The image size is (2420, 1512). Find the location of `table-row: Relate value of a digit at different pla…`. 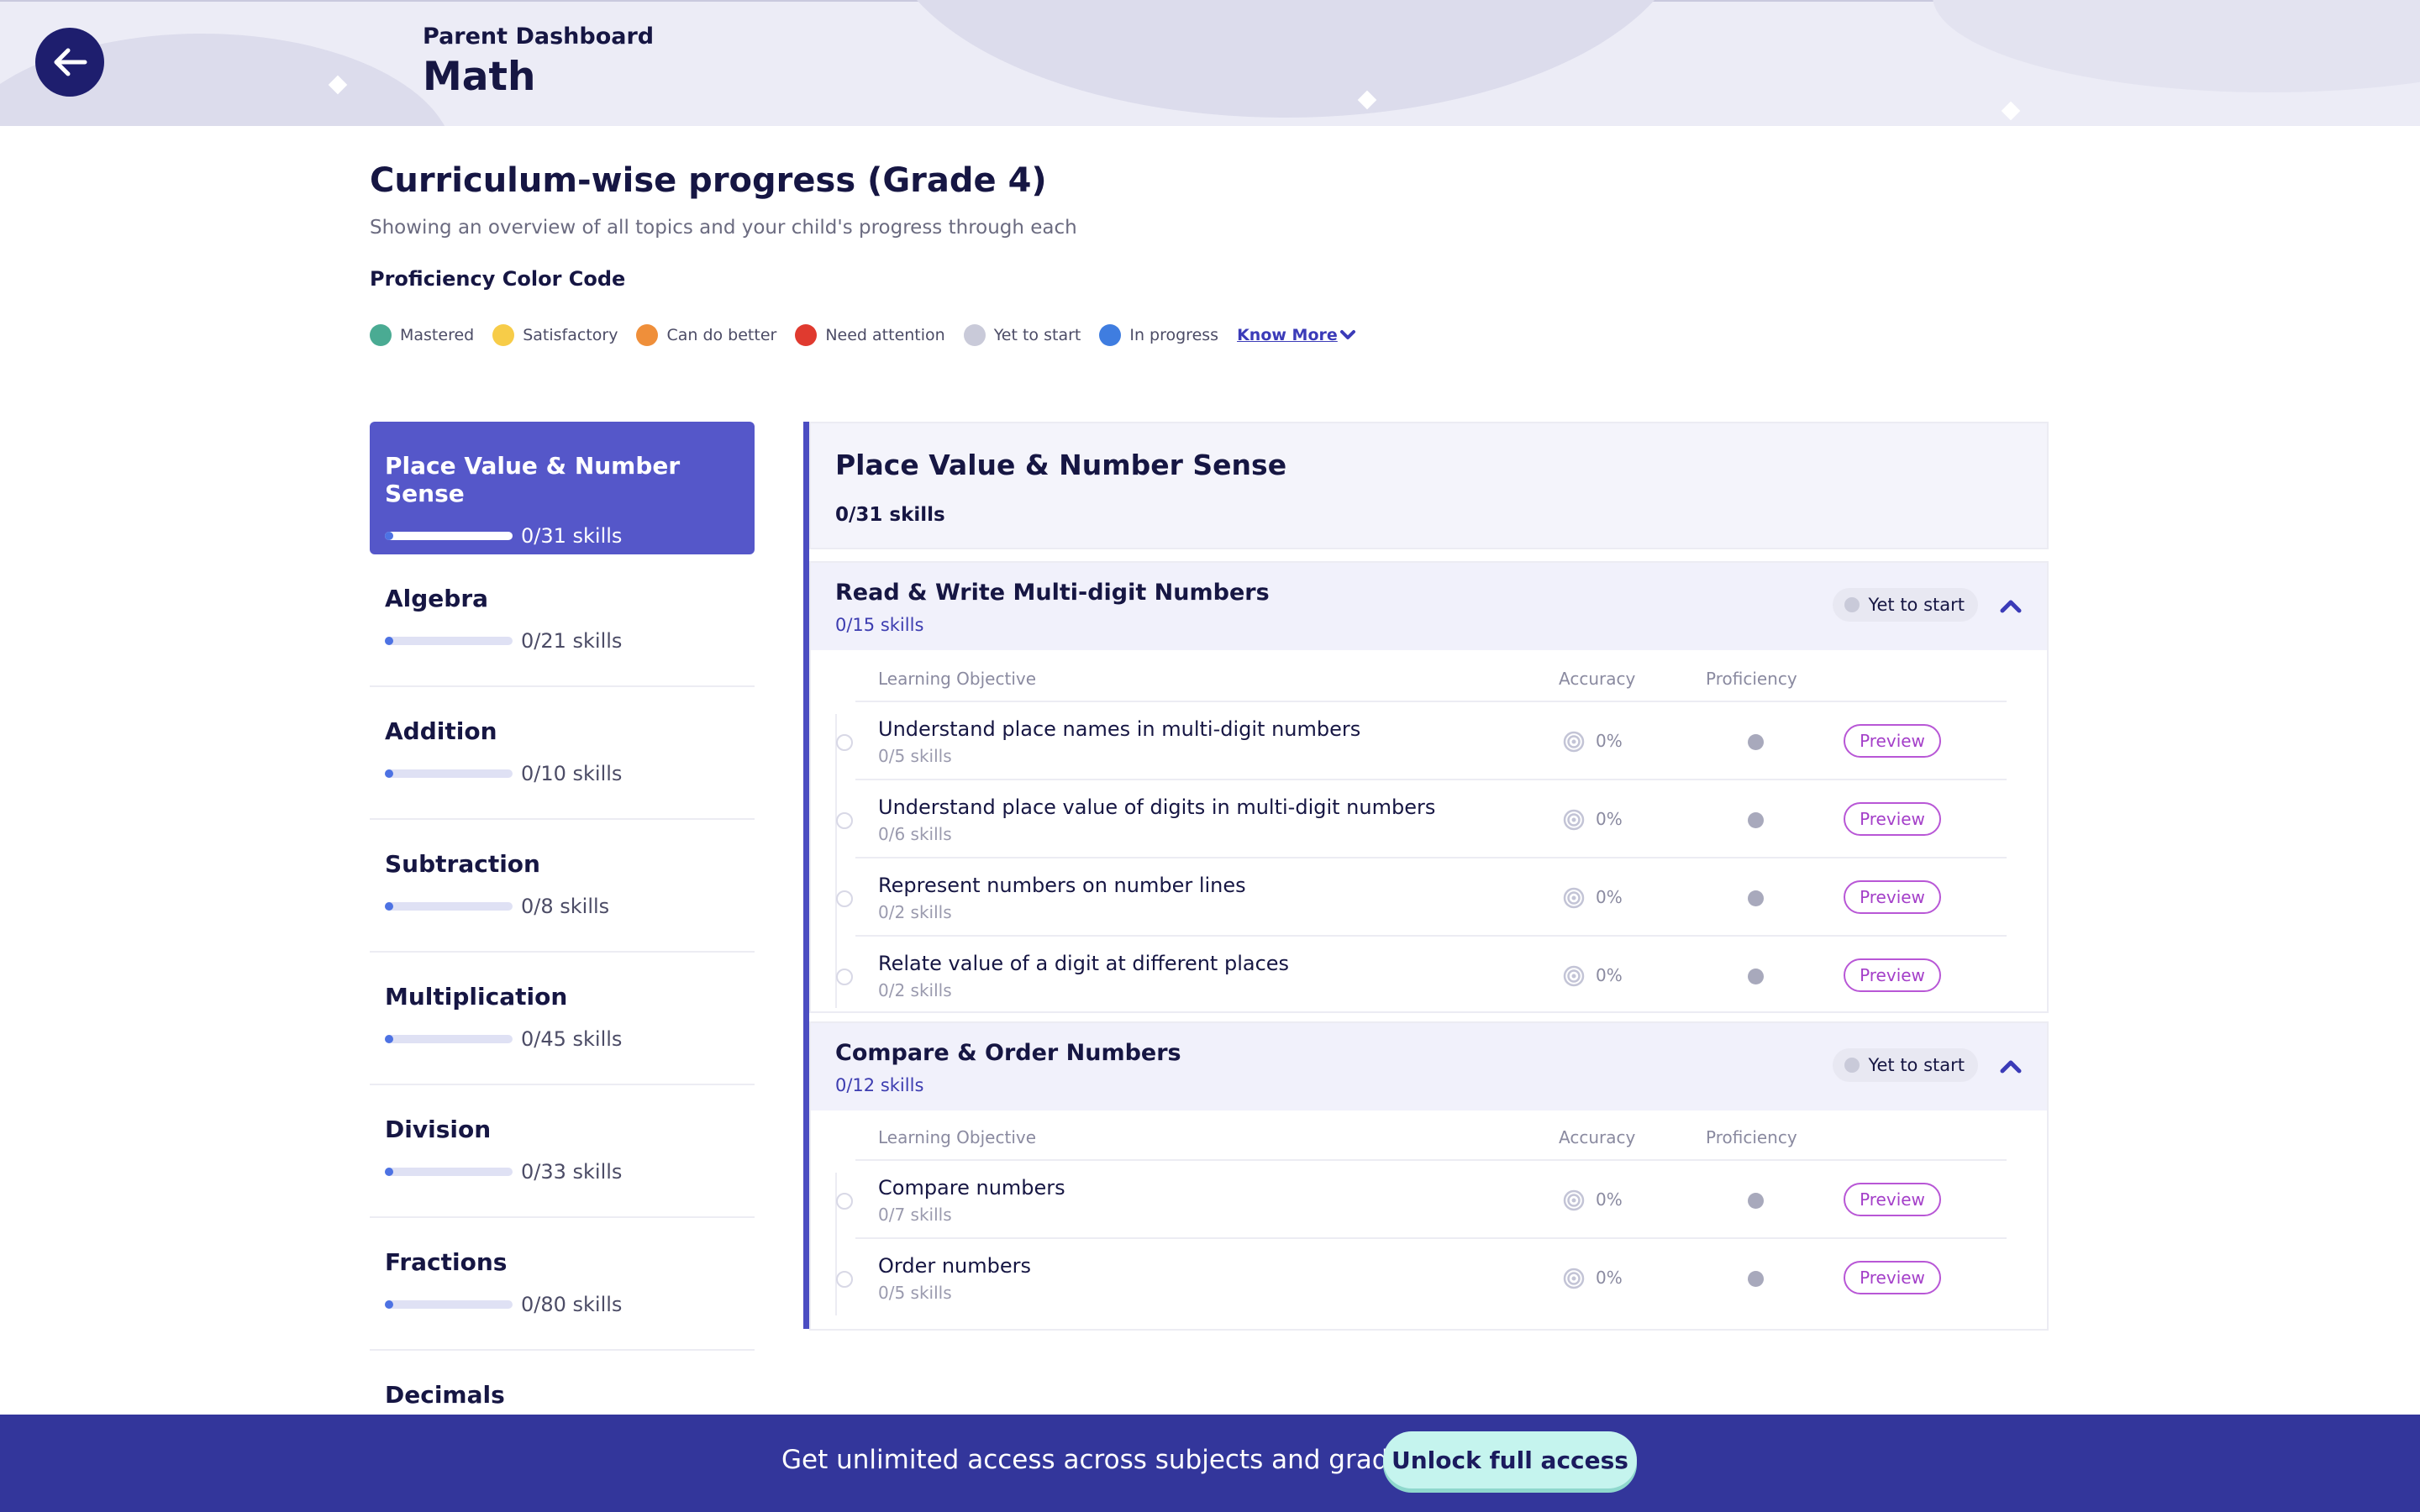

table-row: Relate value of a digit at different pla… is located at coordinates (1421, 973).